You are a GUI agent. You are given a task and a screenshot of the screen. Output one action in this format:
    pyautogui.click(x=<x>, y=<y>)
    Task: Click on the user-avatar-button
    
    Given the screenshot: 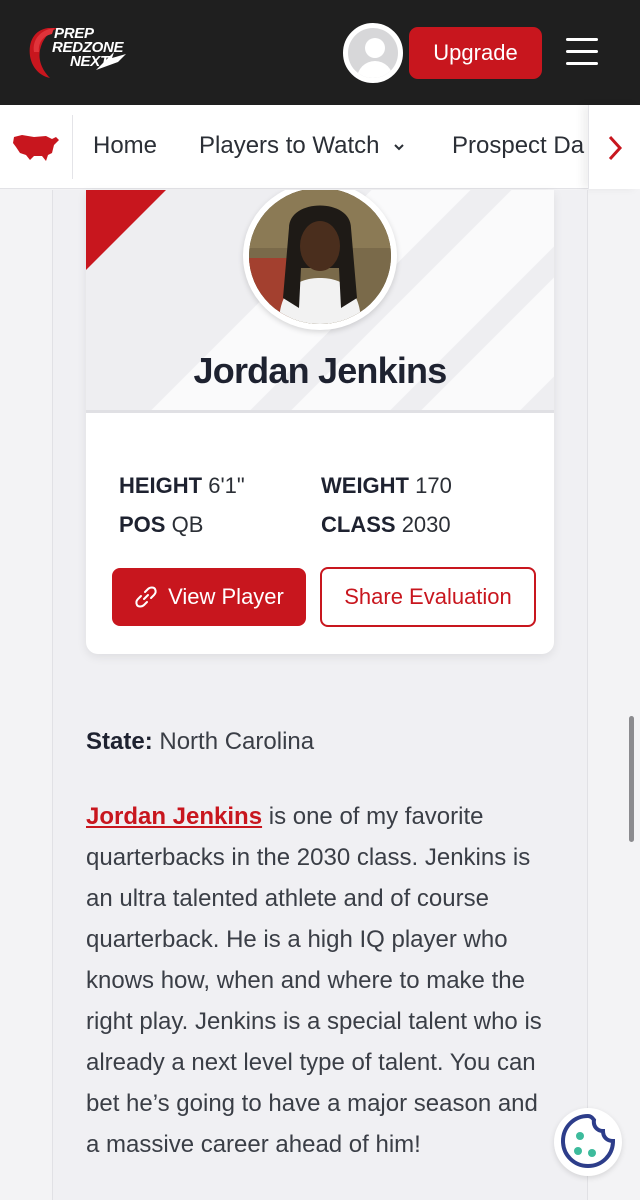 What is the action you would take?
    pyautogui.click(x=373, y=53)
    